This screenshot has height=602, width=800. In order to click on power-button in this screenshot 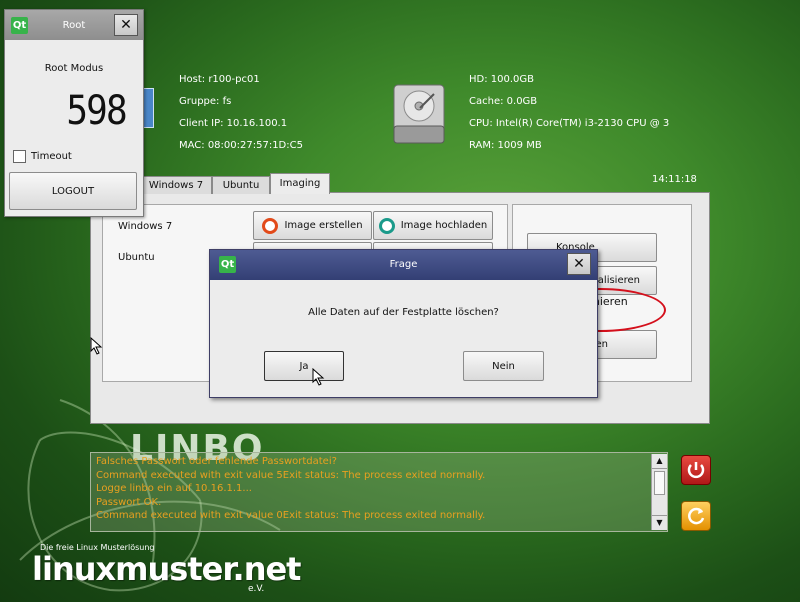, I will do `click(696, 470)`.